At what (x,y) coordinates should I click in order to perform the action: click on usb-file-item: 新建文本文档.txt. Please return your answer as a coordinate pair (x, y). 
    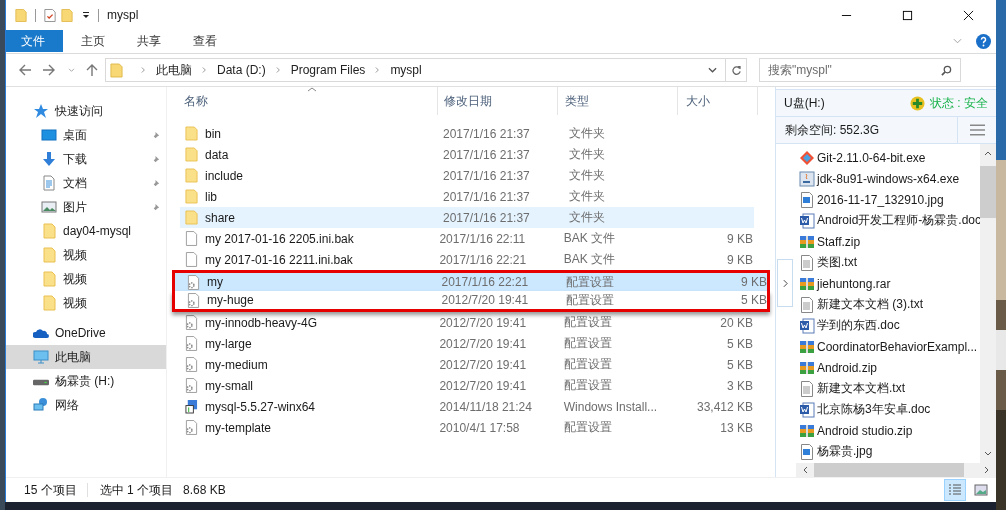
    Looking at the image, I should click on (889, 388).